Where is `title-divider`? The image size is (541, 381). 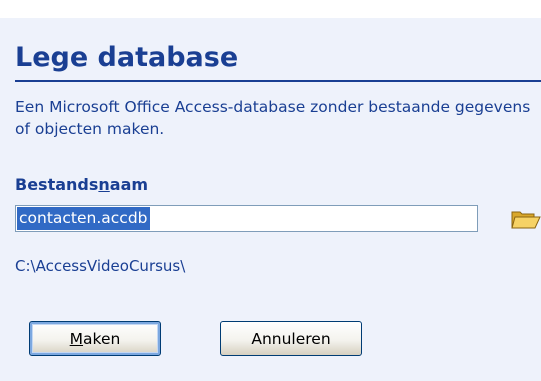 title-divider is located at coordinates (278, 81).